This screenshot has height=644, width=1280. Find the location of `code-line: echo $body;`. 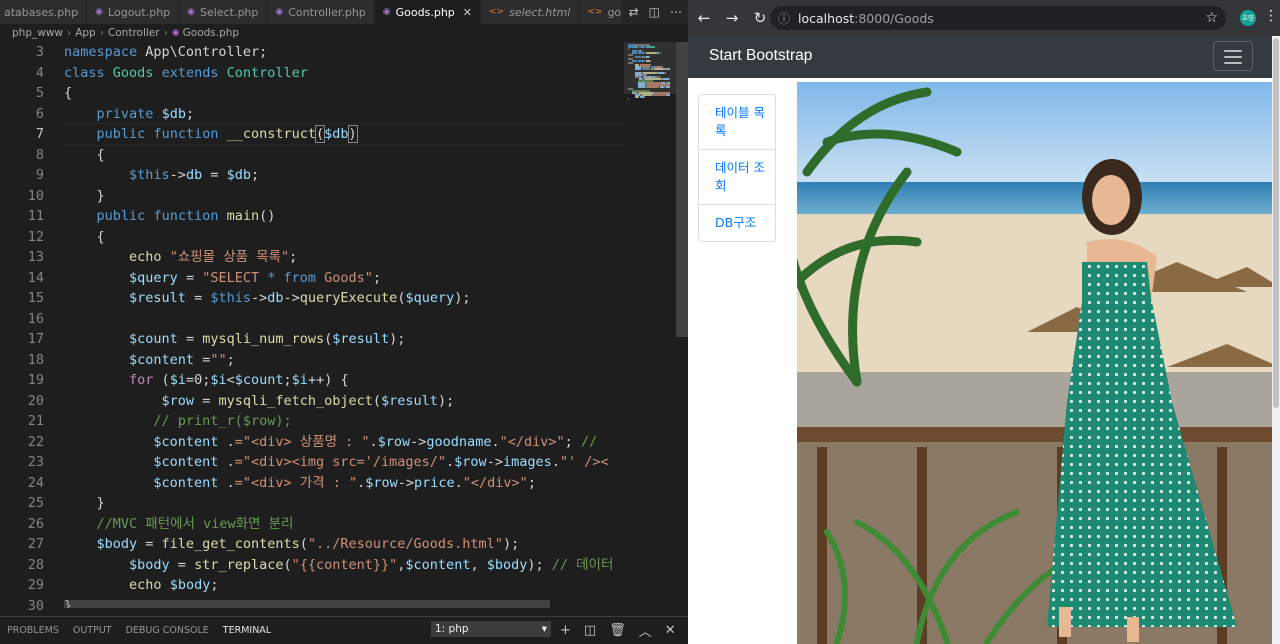

code-line: echo $body; is located at coordinates (344, 585).